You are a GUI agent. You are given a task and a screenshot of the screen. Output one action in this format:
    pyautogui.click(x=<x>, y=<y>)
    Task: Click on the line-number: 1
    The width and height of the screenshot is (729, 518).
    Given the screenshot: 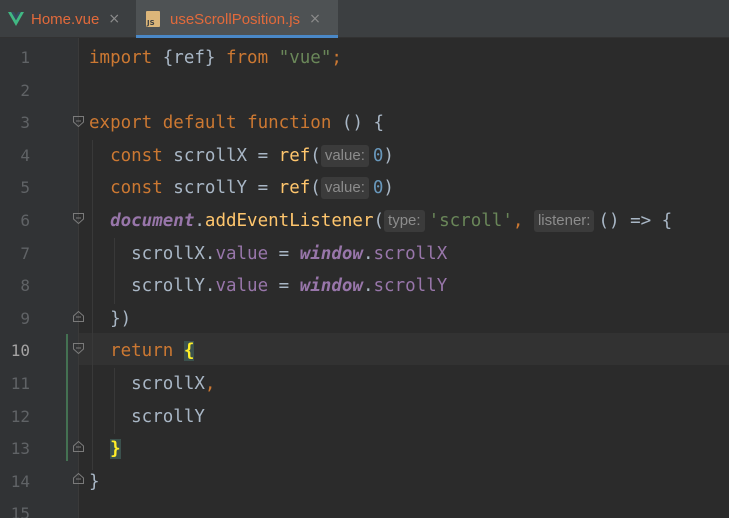 What is the action you would take?
    pyautogui.click(x=25, y=57)
    